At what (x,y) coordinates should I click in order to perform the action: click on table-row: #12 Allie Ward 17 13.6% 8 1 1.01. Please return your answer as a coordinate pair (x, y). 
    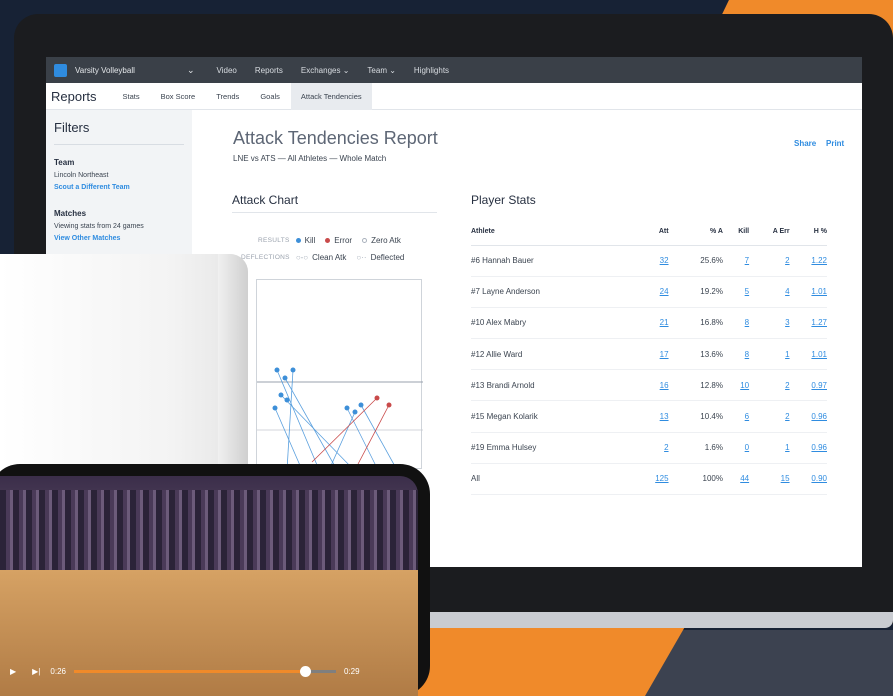
    Looking at the image, I should click on (649, 354).